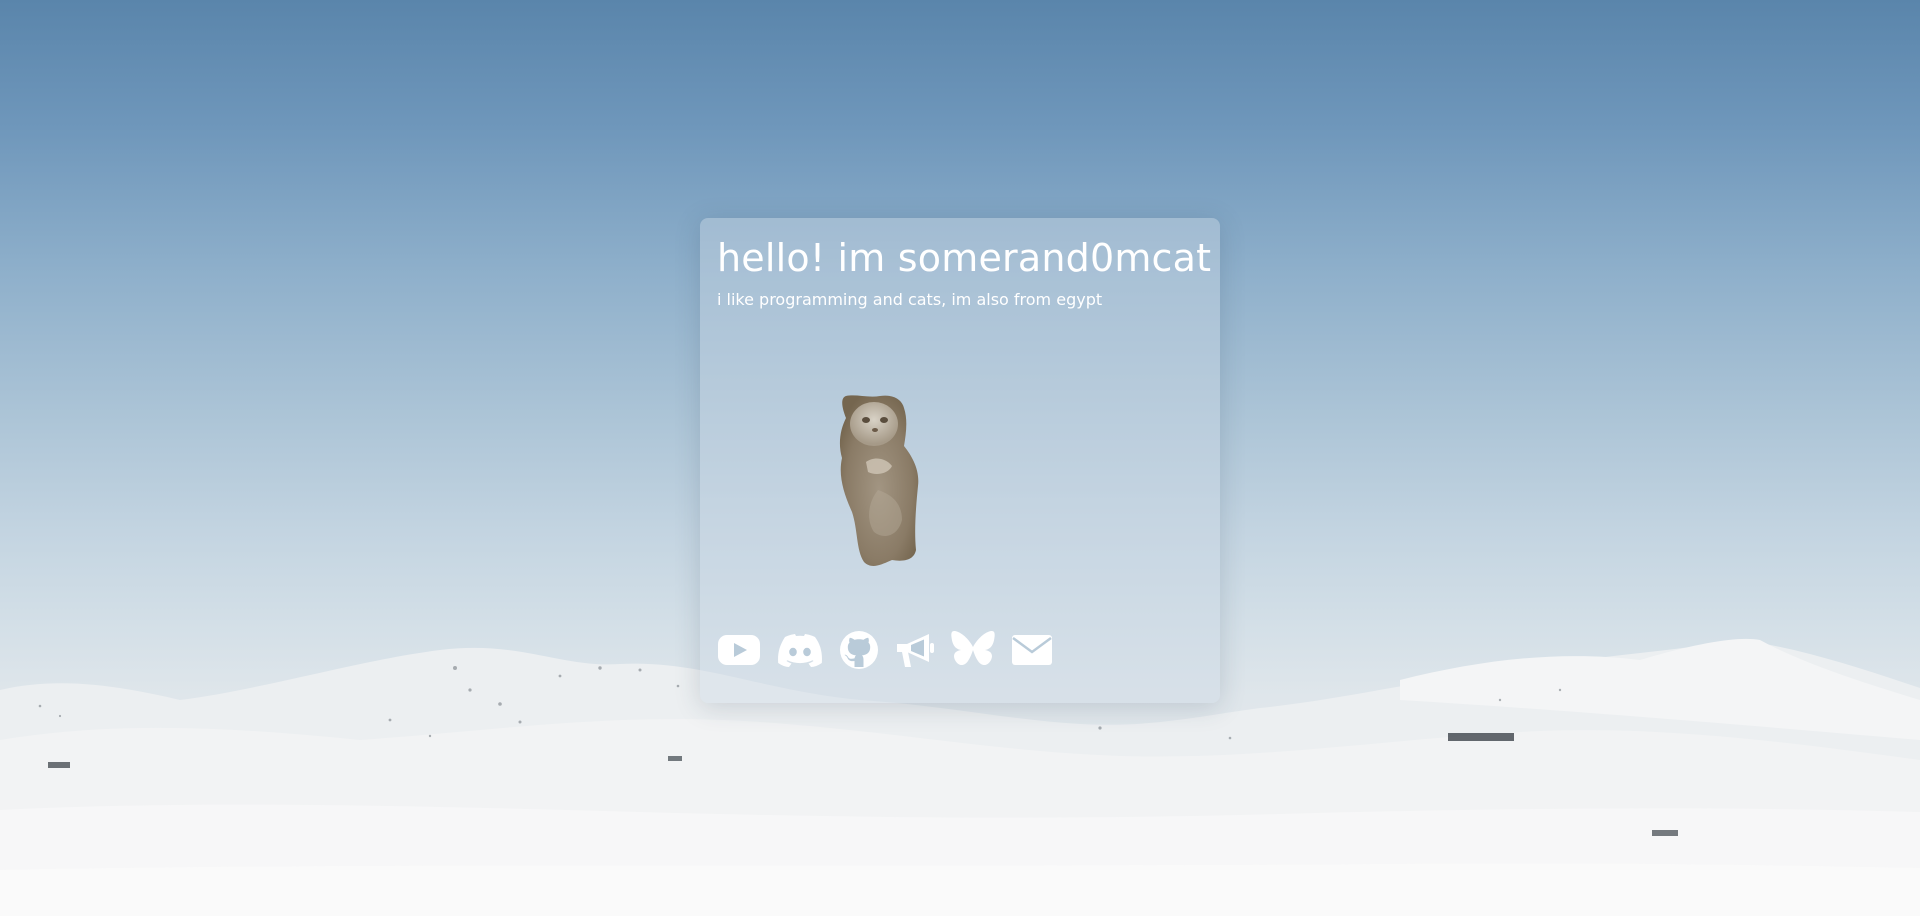 This screenshot has height=916, width=1920. I want to click on github-icon, so click(859, 650).